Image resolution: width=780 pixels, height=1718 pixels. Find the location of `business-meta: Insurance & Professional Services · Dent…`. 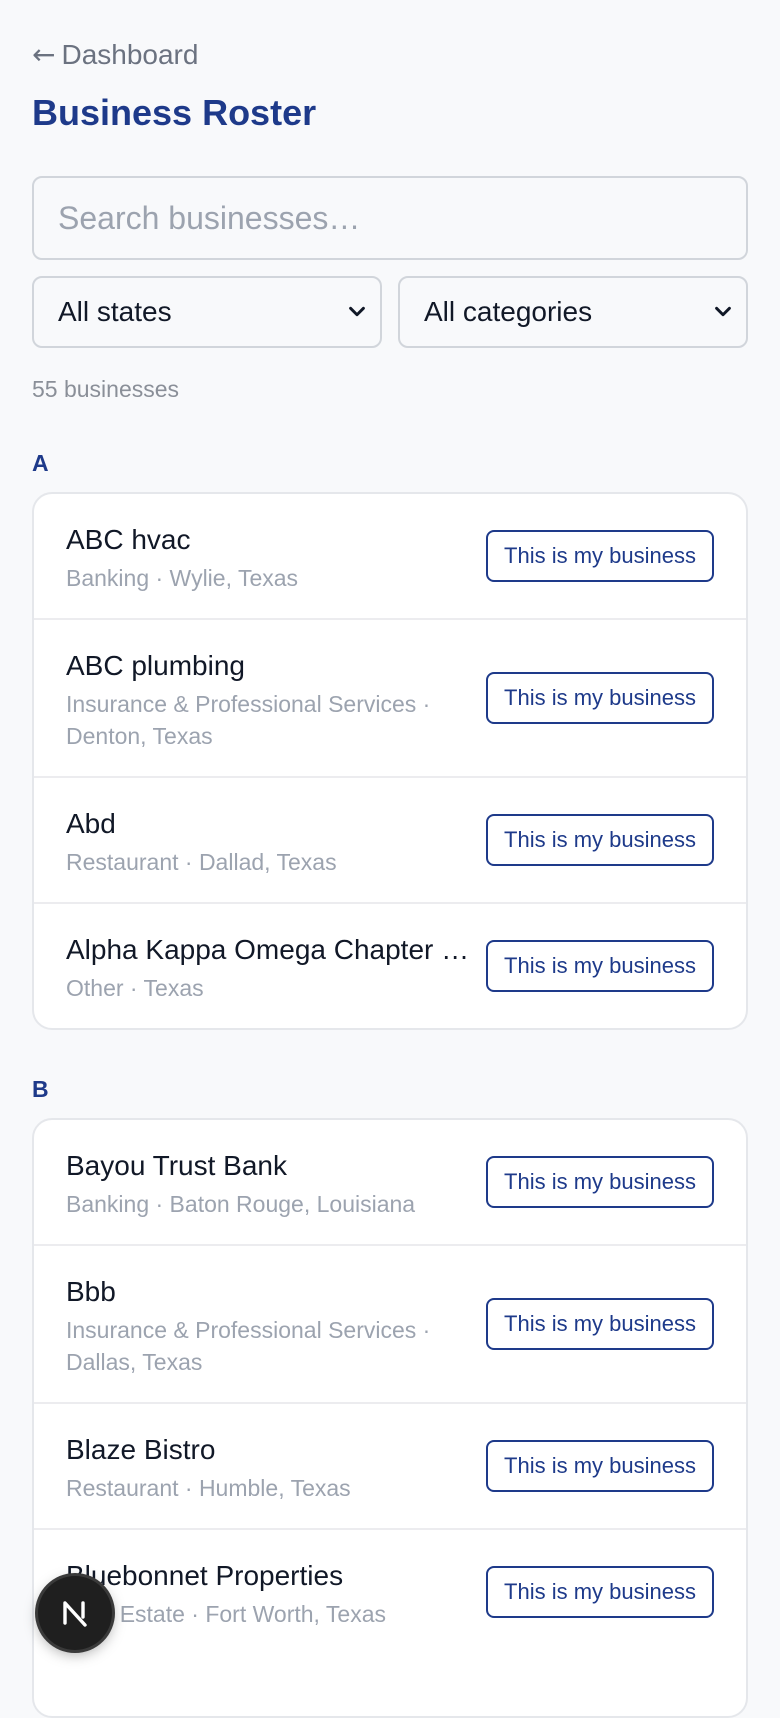

business-meta: Insurance & Professional Services · Dent… is located at coordinates (248, 720).